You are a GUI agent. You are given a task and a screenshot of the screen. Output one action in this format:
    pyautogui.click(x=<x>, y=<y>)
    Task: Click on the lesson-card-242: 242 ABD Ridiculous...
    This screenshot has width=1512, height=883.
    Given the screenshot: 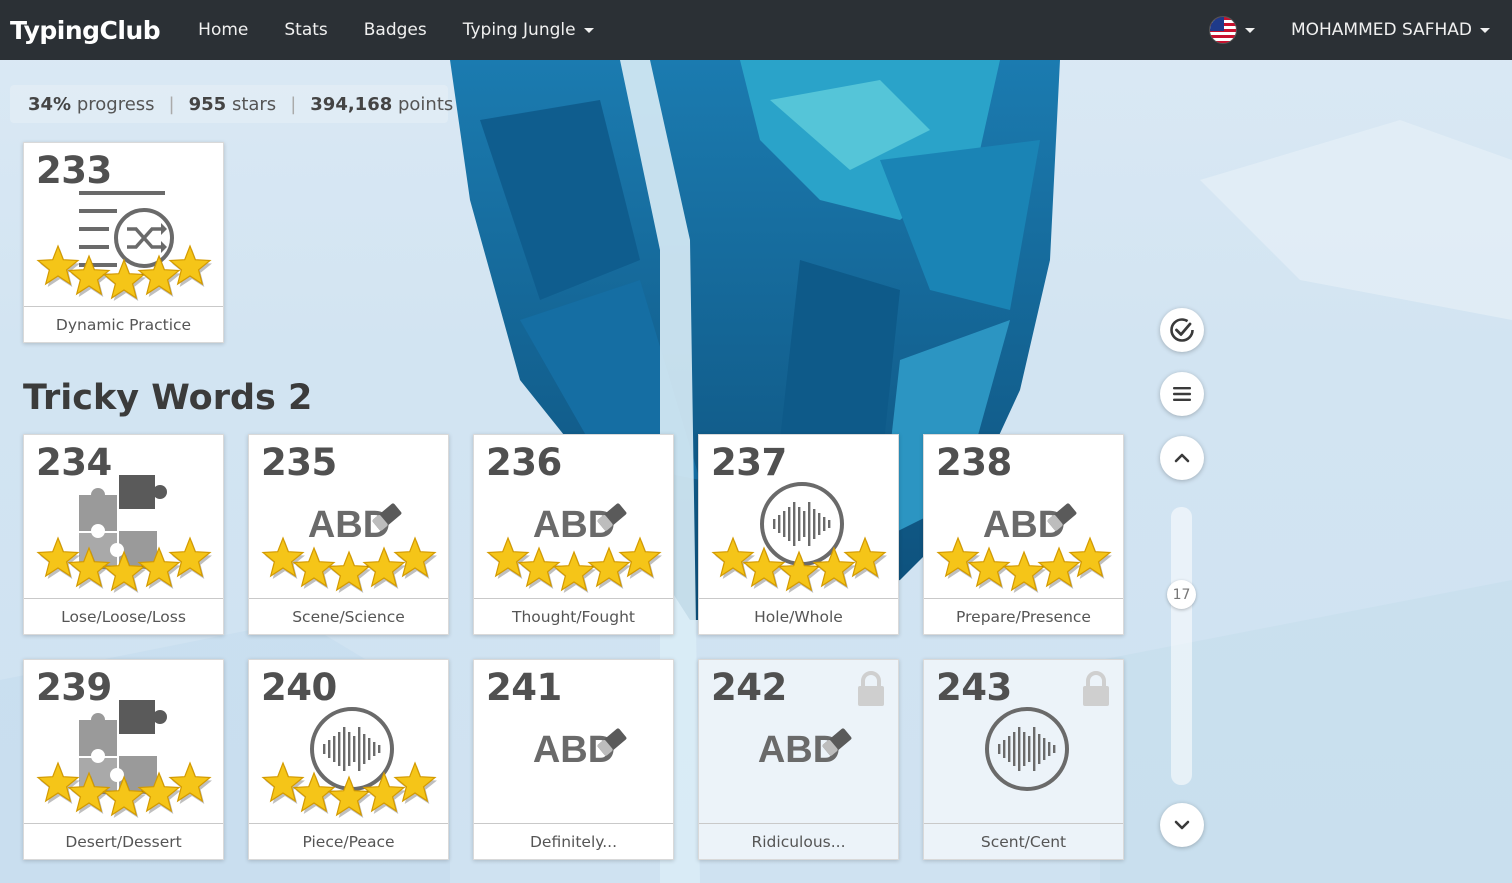 What is the action you would take?
    pyautogui.click(x=798, y=759)
    